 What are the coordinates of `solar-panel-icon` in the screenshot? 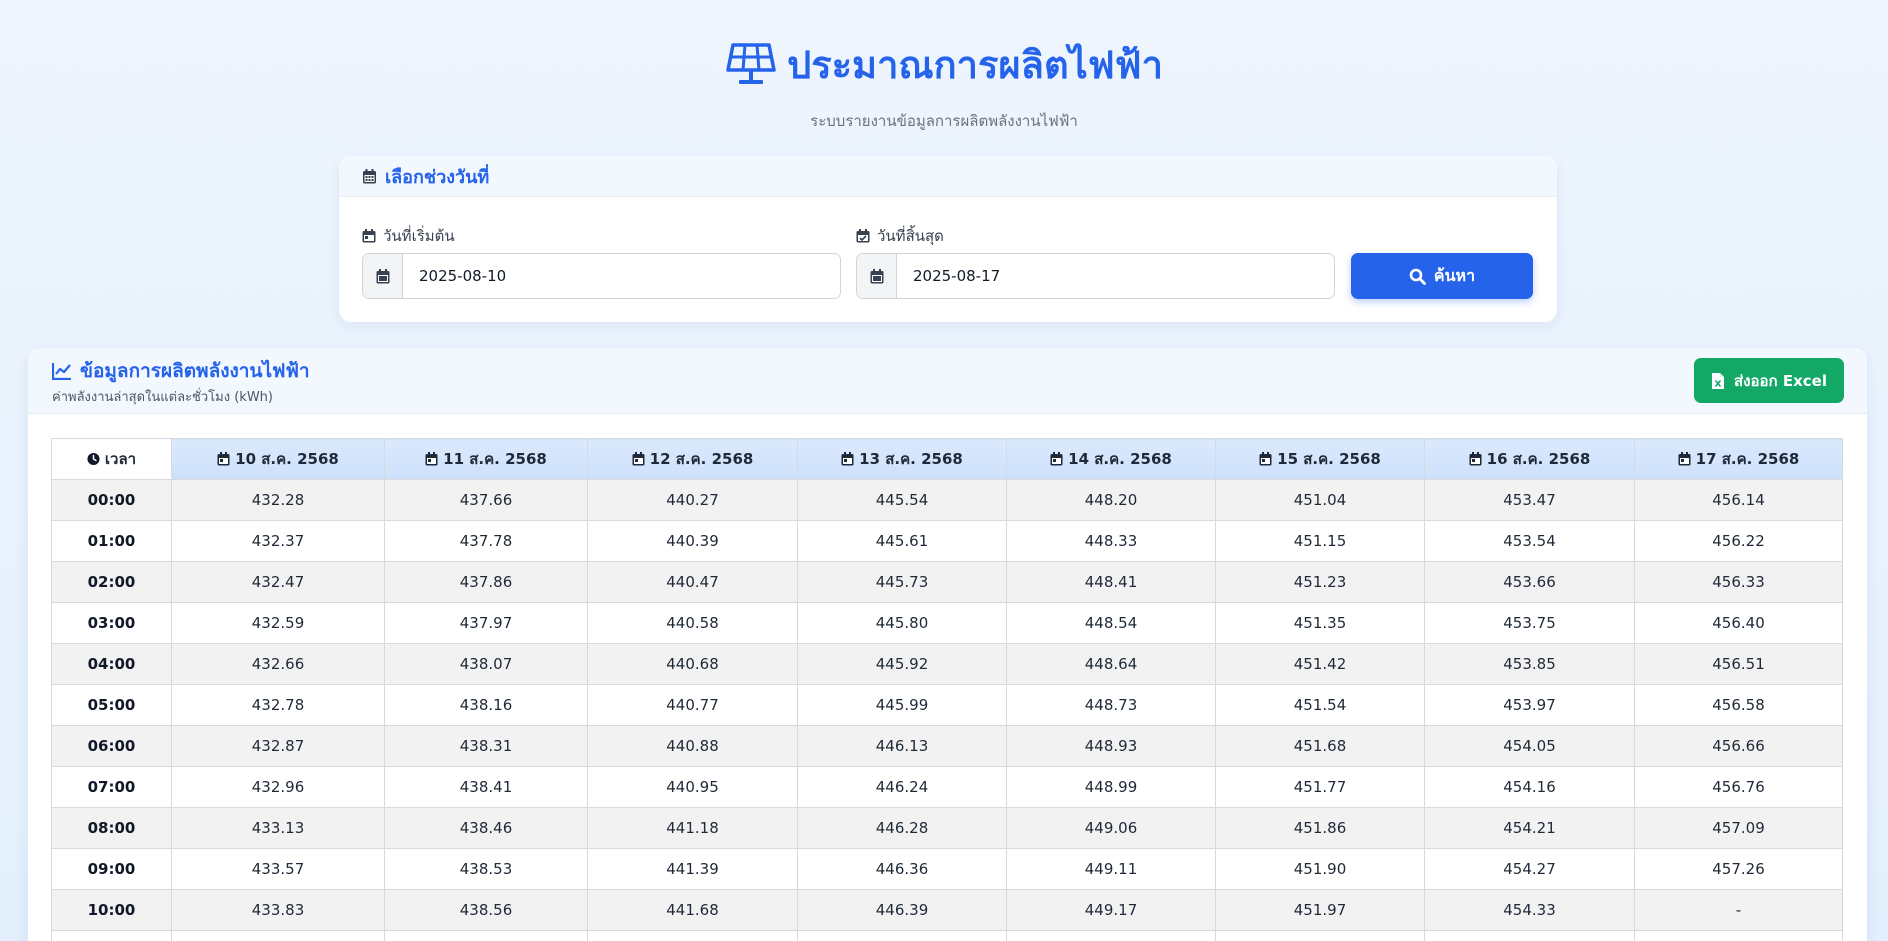 It's located at (751, 63).